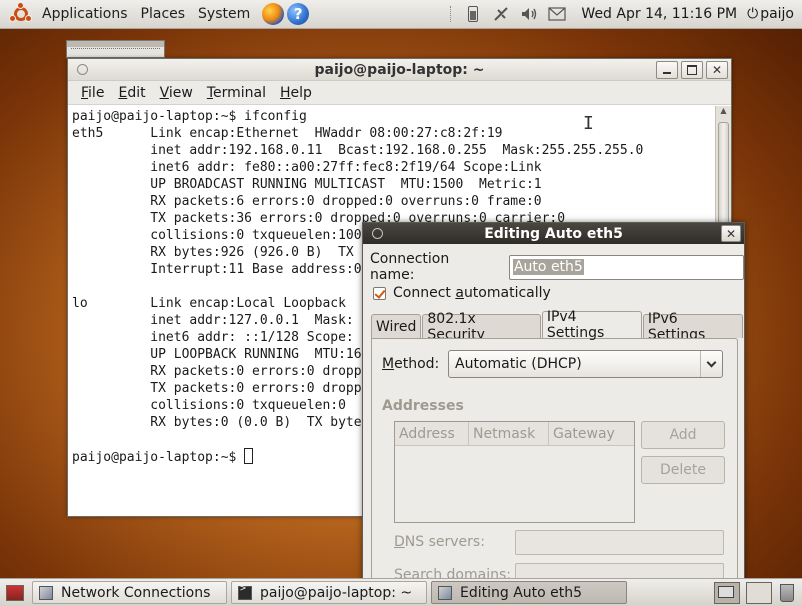  What do you see at coordinates (336, 592) in the screenshot?
I see `taskbar-label: paijo@paijo-laptop: ~` at bounding box center [336, 592].